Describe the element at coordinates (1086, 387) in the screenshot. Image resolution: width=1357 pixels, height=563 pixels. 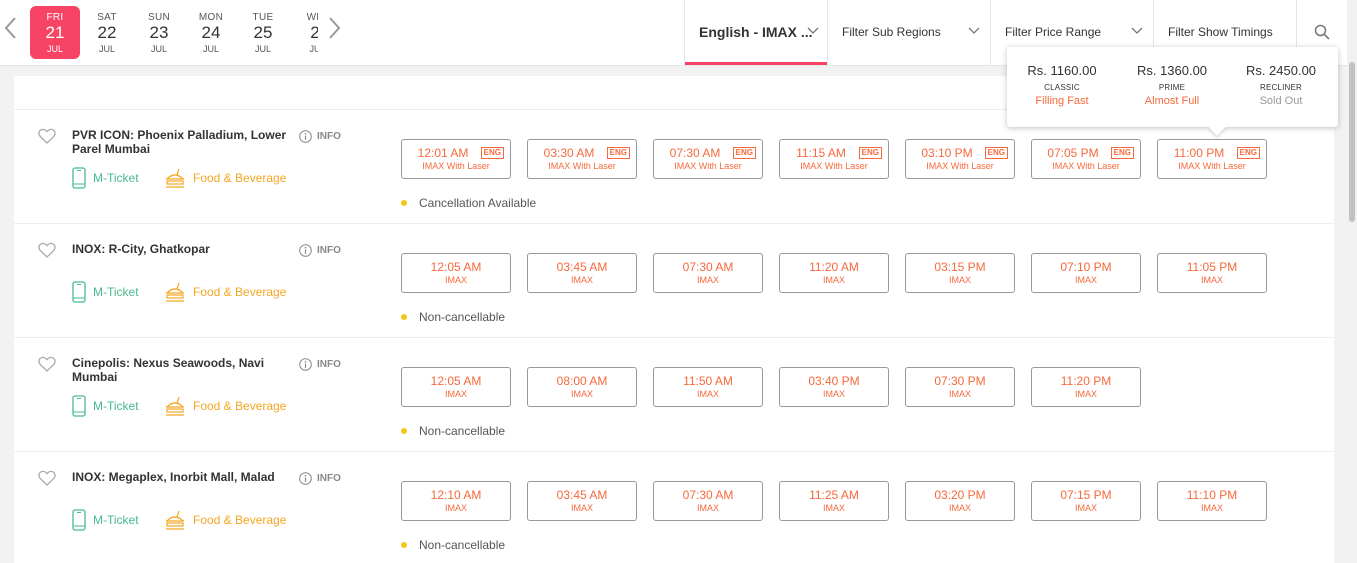
I see `showtime-button: 11:20 PM IMAX` at that location.